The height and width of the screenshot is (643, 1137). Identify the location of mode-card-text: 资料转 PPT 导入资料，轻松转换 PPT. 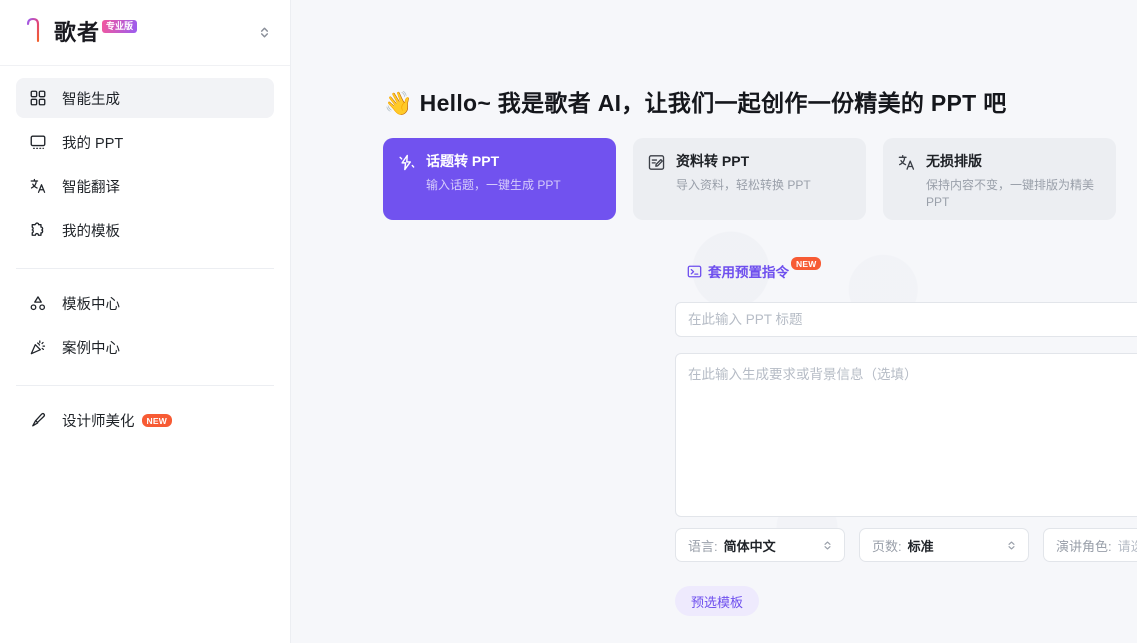
(743, 186).